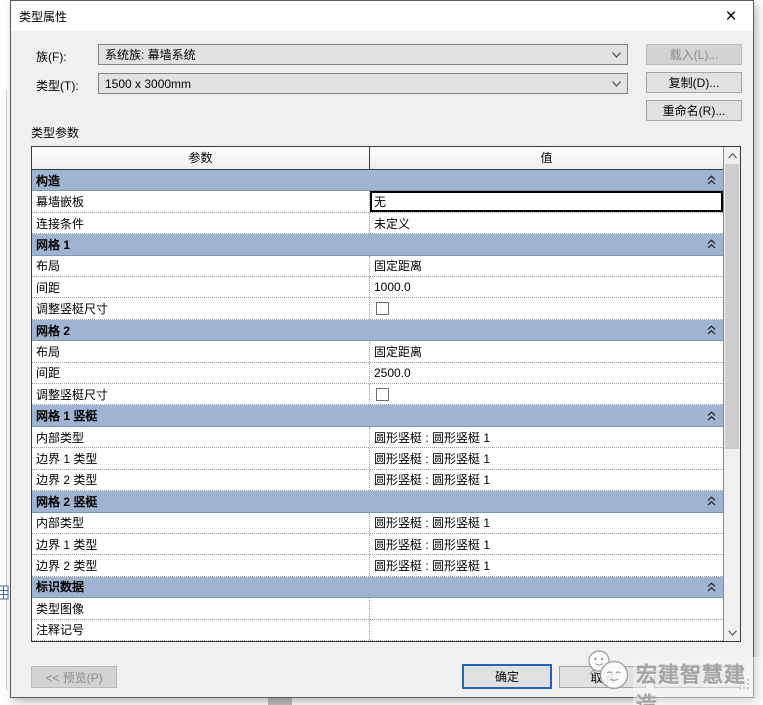  What do you see at coordinates (377, 587) in the screenshot?
I see `section-row: 标识数据` at bounding box center [377, 587].